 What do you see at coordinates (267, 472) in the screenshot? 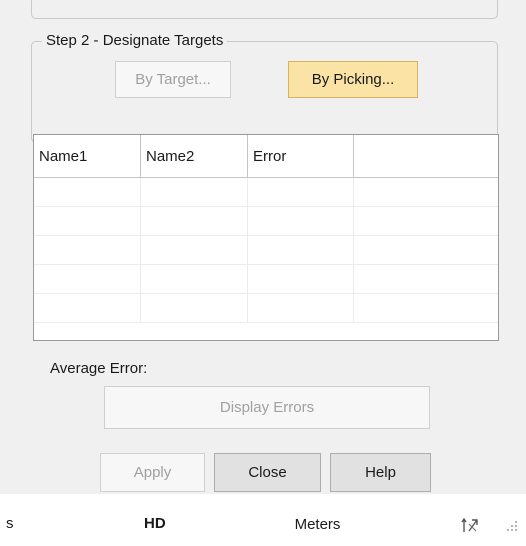
I see `close-button: Close` at bounding box center [267, 472].